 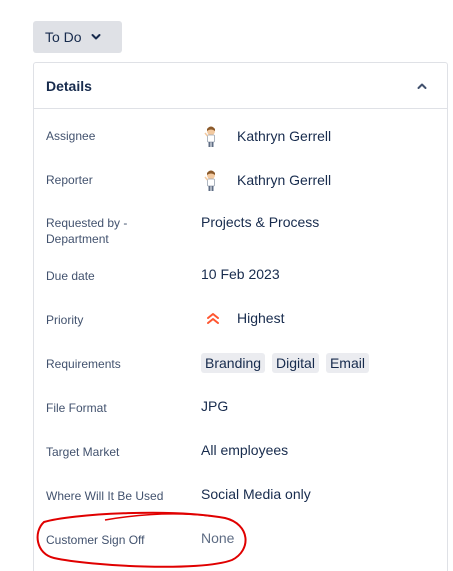 I want to click on customer-sign-off-value: None, so click(x=218, y=538).